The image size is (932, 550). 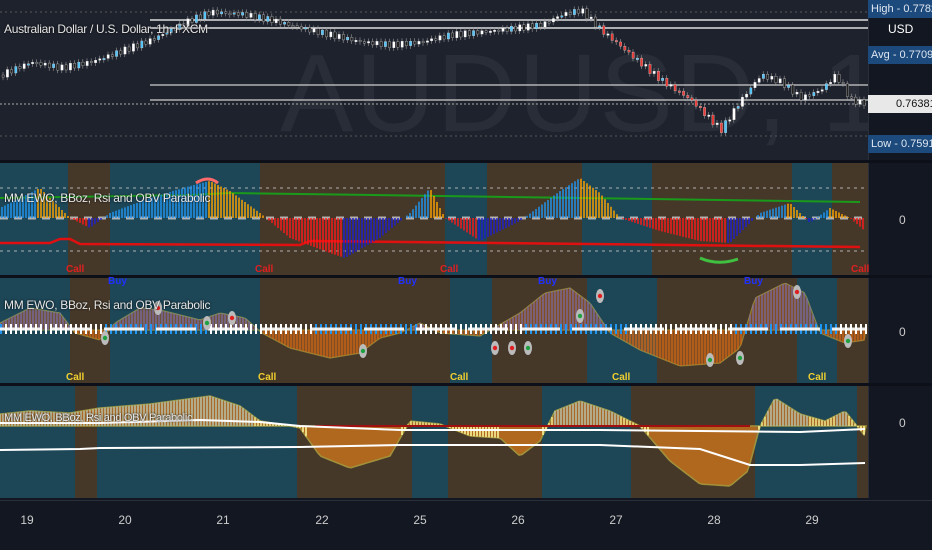 What do you see at coordinates (466, 525) in the screenshot?
I see `time-axis: 19 20 21 22 25 26 27 28 29` at bounding box center [466, 525].